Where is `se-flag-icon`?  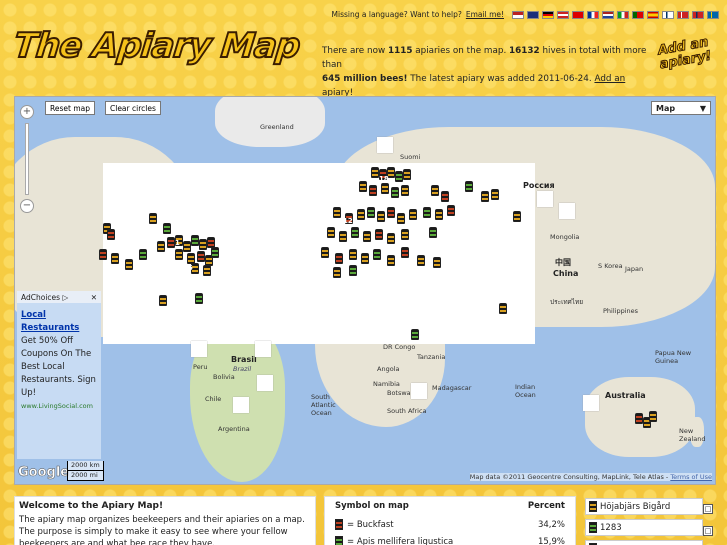 se-flag-icon is located at coordinates (713, 14).